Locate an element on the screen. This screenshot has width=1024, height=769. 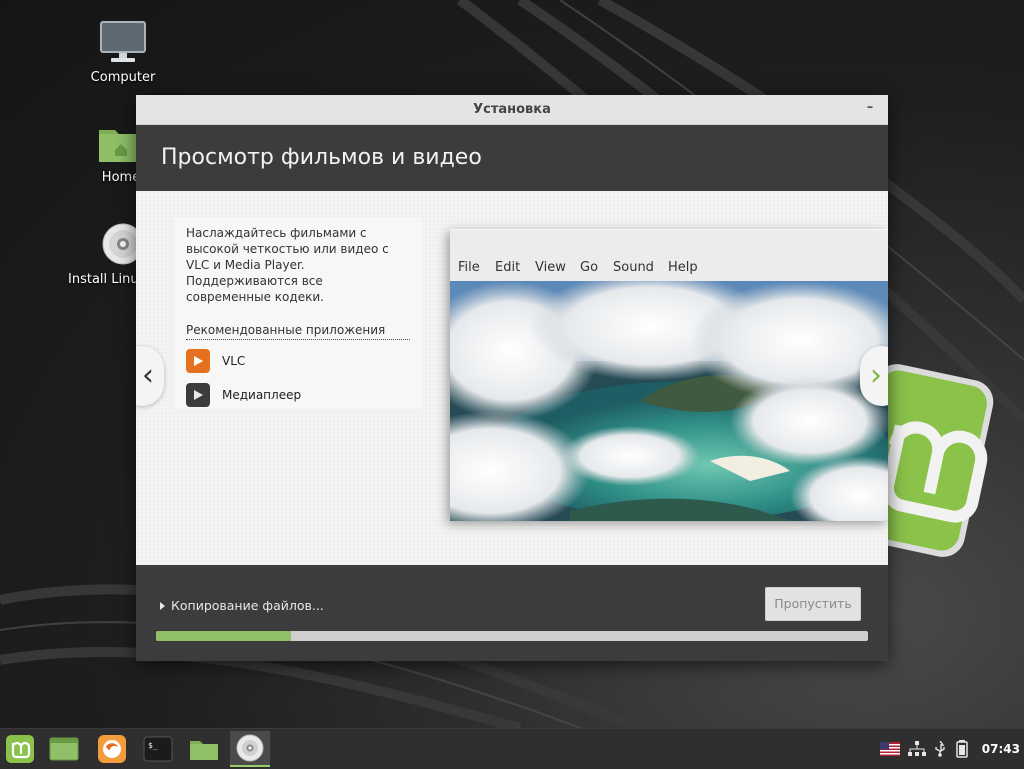
screenshot-menu-edit: Edit is located at coordinates (508, 267).